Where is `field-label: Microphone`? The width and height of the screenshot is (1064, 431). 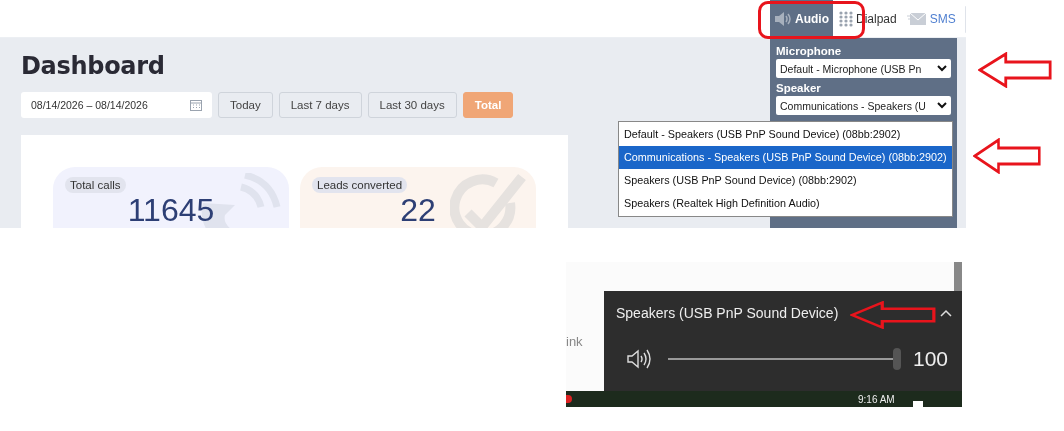 field-label: Microphone is located at coordinates (809, 51).